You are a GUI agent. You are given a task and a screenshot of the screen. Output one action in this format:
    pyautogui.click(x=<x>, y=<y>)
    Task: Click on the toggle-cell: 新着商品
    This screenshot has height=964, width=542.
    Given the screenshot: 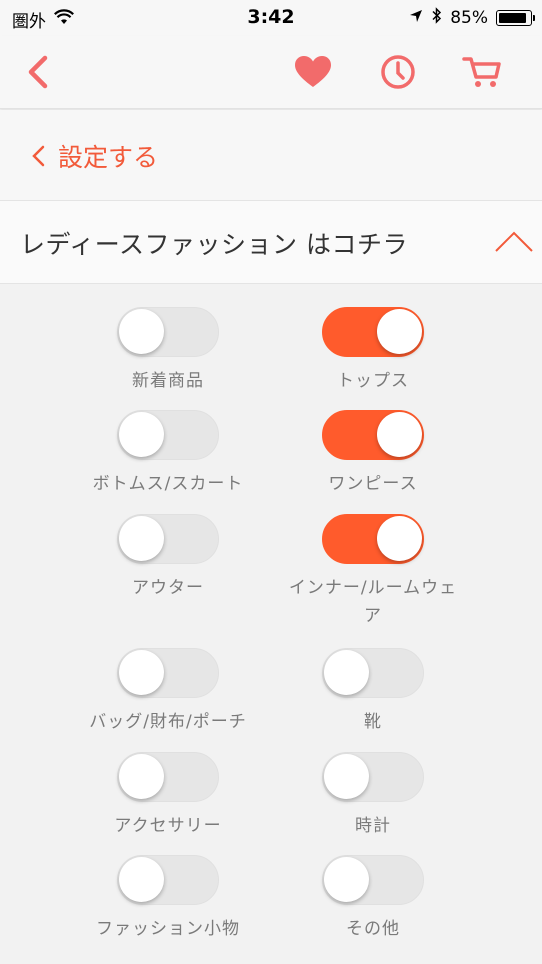 What is the action you would take?
    pyautogui.click(x=168, y=351)
    